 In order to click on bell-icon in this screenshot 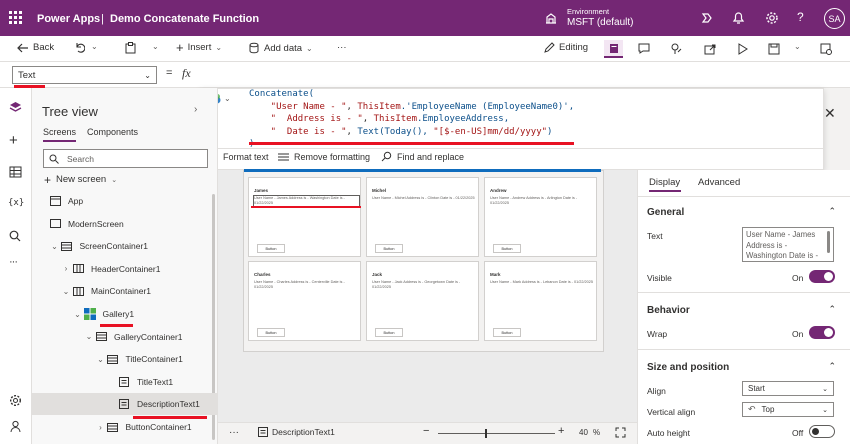, I will do `click(738, 18)`.